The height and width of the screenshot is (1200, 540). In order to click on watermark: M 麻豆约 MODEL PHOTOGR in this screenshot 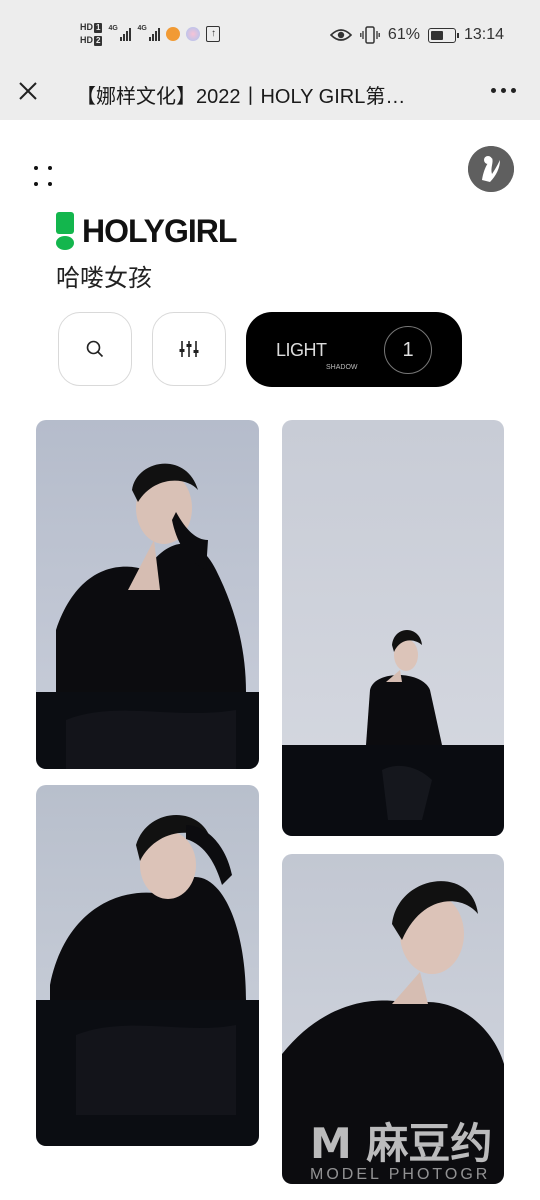, I will do `click(420, 1150)`.